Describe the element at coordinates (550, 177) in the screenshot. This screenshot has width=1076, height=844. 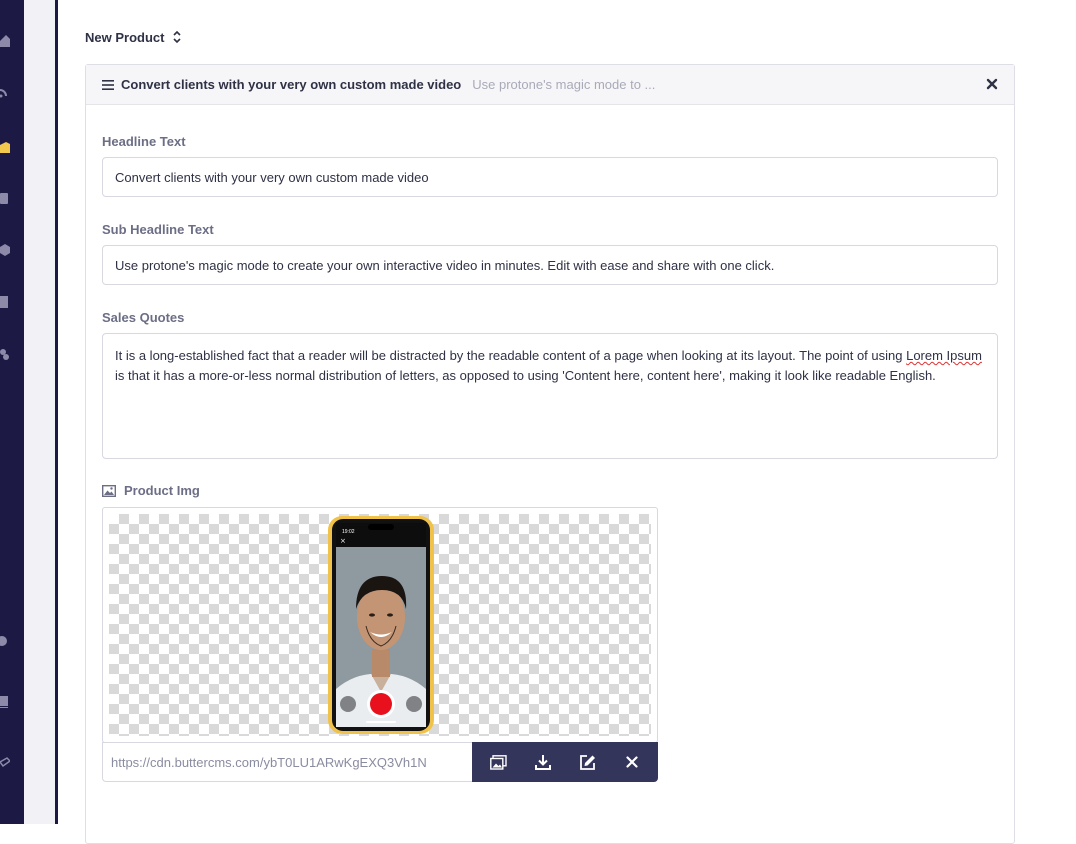
I see `headline-input` at that location.